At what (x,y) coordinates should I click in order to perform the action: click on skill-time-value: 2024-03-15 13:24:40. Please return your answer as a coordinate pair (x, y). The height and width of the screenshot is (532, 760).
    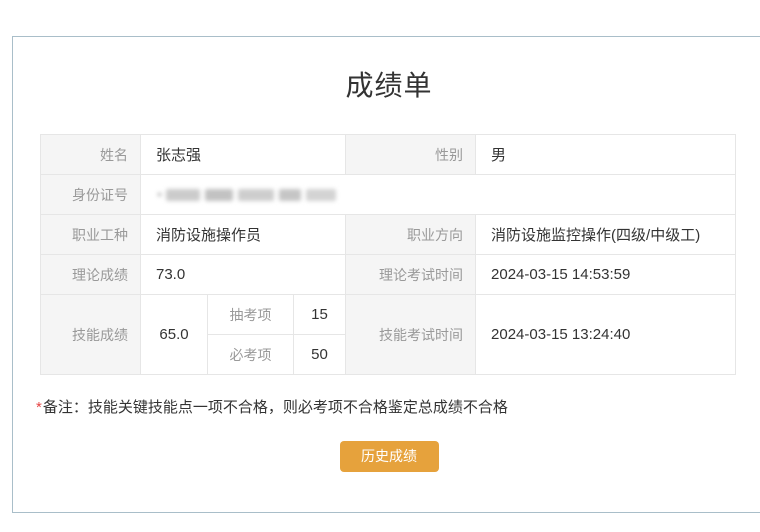
    Looking at the image, I should click on (606, 334).